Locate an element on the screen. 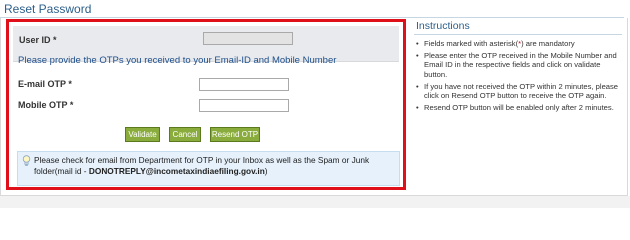 This screenshot has width=630, height=240. email-otp-field is located at coordinates (244, 84).